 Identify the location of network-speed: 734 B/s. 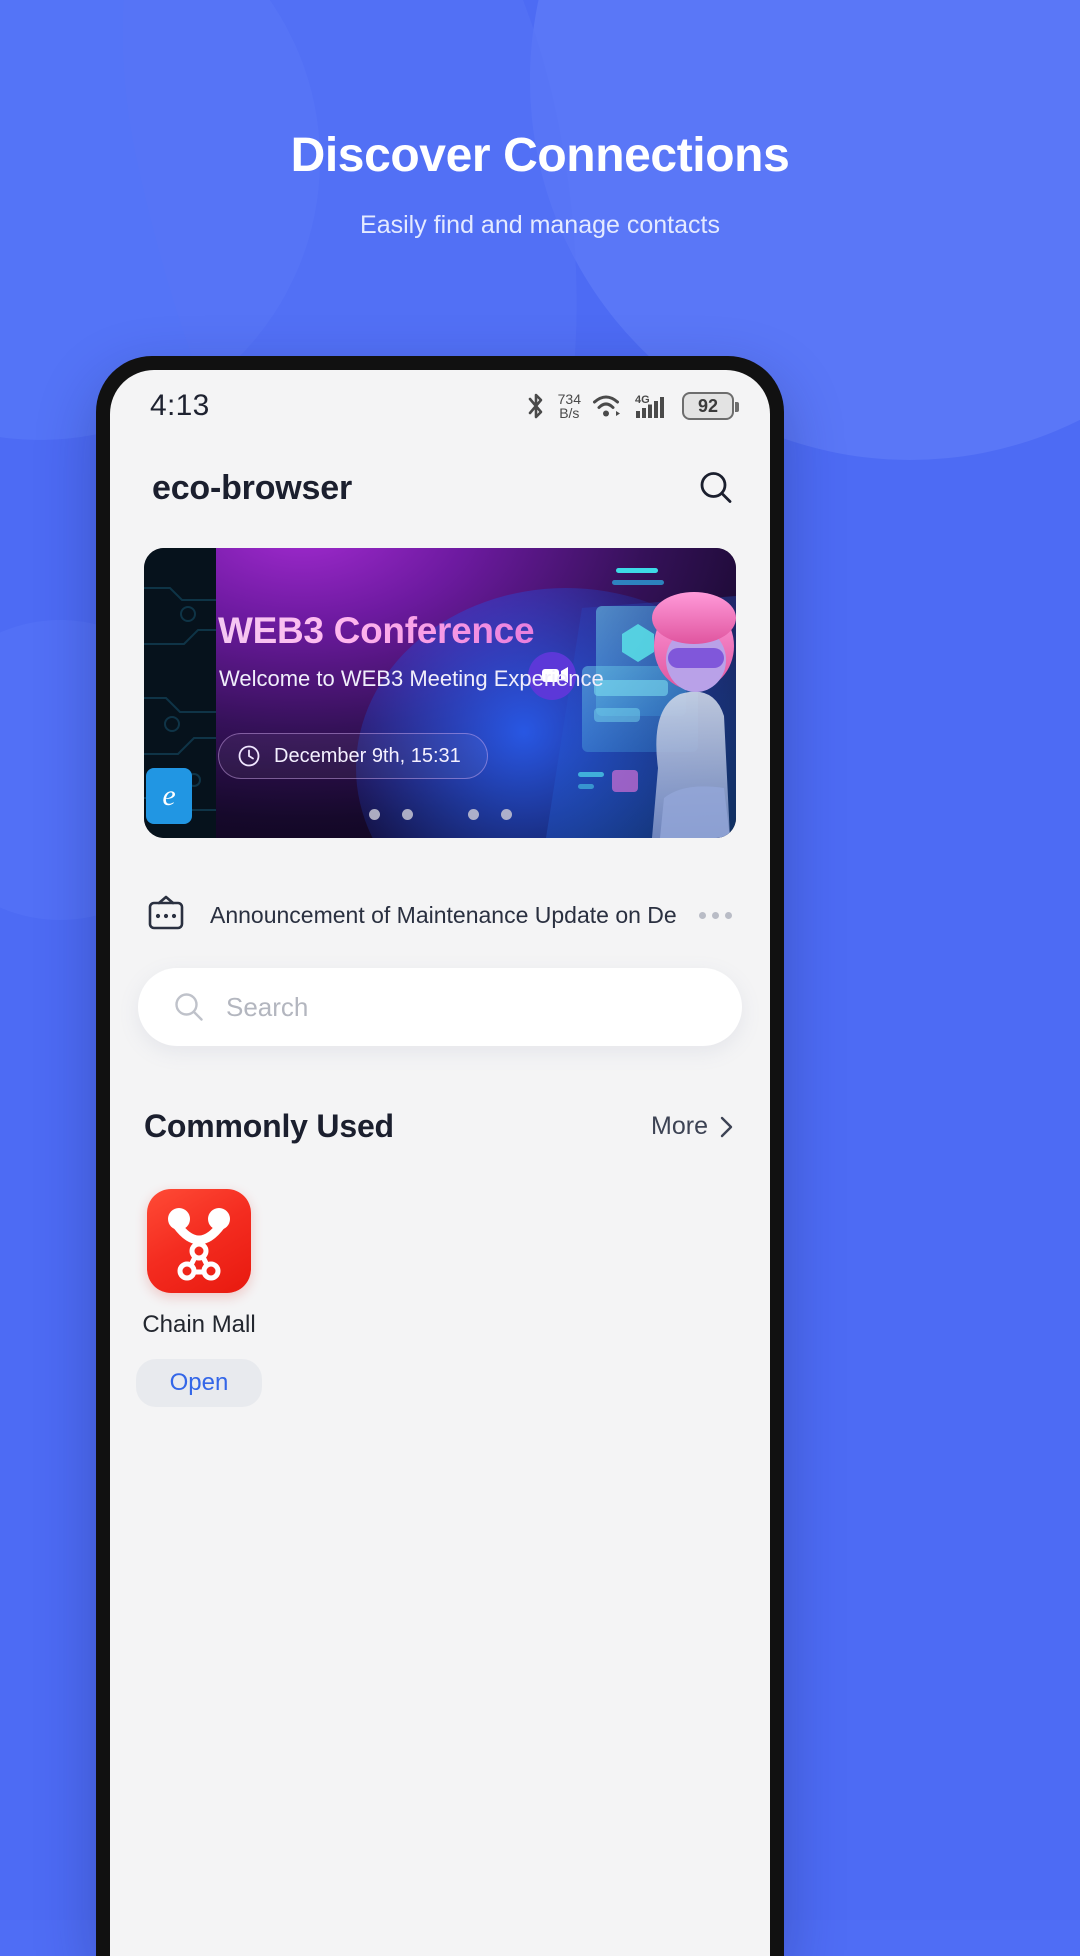
(569, 406).